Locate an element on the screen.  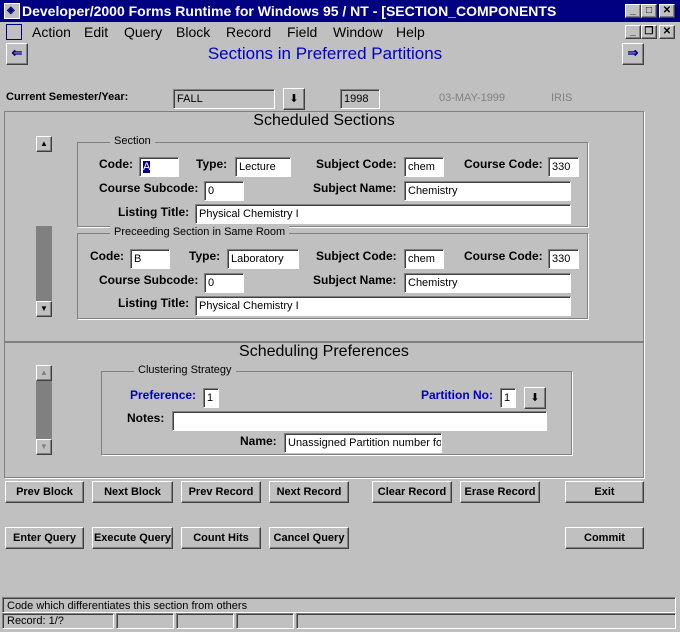
scroll-track is located at coordinates (44, 263).